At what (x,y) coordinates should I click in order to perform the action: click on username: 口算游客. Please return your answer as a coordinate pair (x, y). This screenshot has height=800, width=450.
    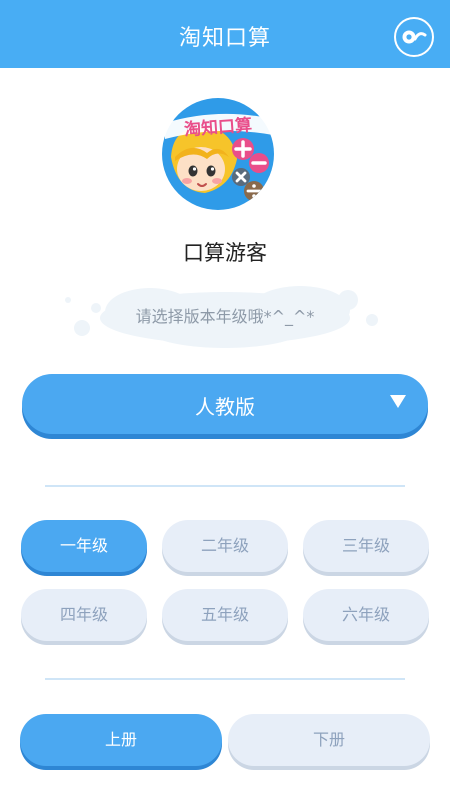
    Looking at the image, I should click on (225, 253).